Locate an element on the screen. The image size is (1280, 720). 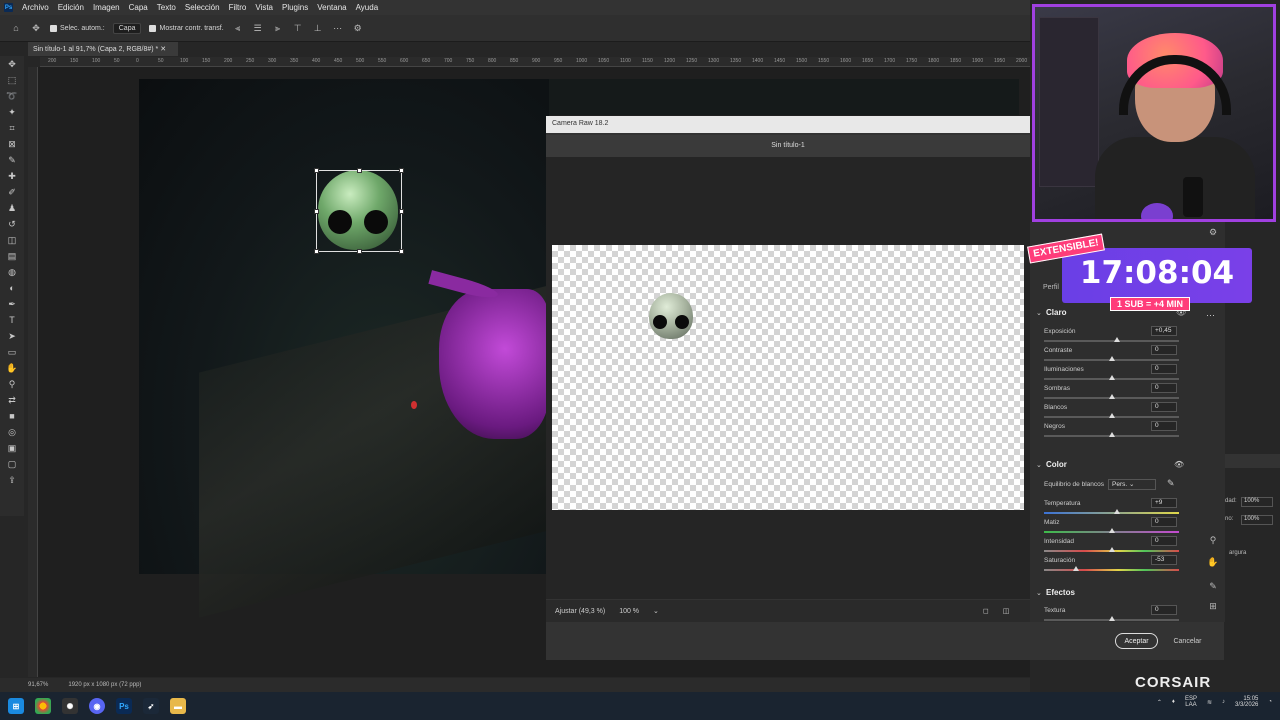
handle-middle-right is located at coordinates (401, 211).